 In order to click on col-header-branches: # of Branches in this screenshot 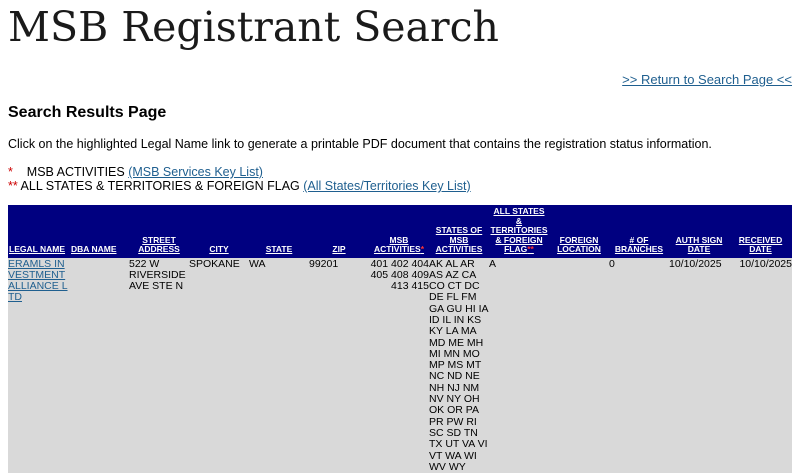, I will do `click(639, 231)`.